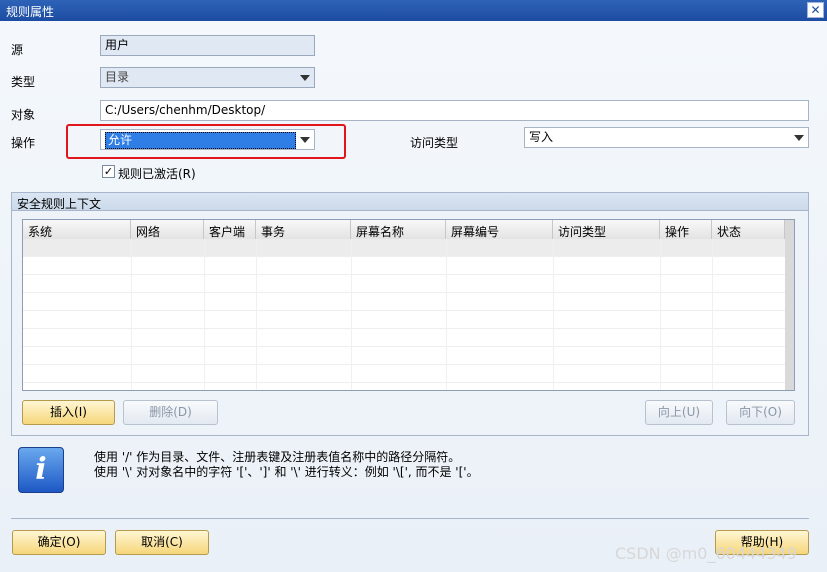  Describe the element at coordinates (706, 553) in the screenshot. I see `watermark: CSDN @m0_60444349` at that location.